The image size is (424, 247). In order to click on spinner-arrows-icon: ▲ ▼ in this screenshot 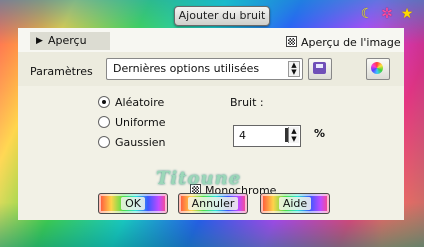, I will do `click(293, 135)`.